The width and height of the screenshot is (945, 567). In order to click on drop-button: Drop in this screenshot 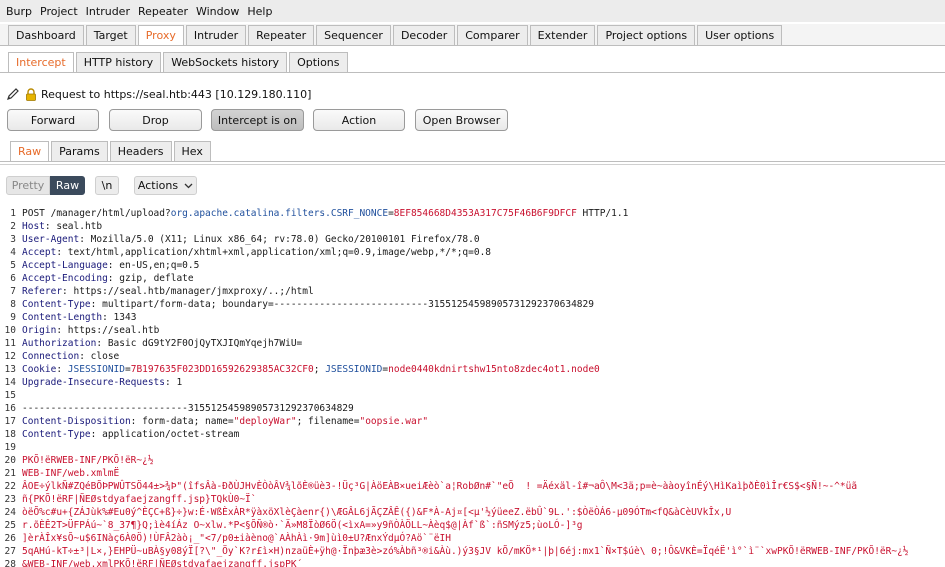, I will do `click(155, 120)`.